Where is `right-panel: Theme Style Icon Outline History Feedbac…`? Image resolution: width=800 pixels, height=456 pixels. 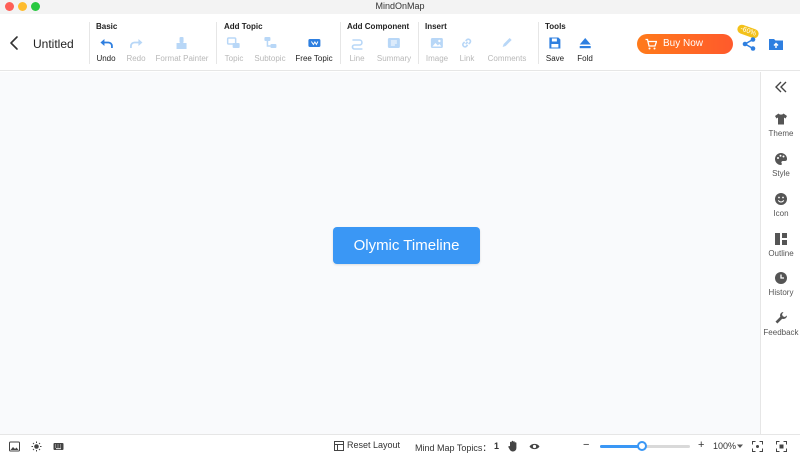 right-panel: Theme Style Icon Outline History Feedbac… is located at coordinates (780, 253).